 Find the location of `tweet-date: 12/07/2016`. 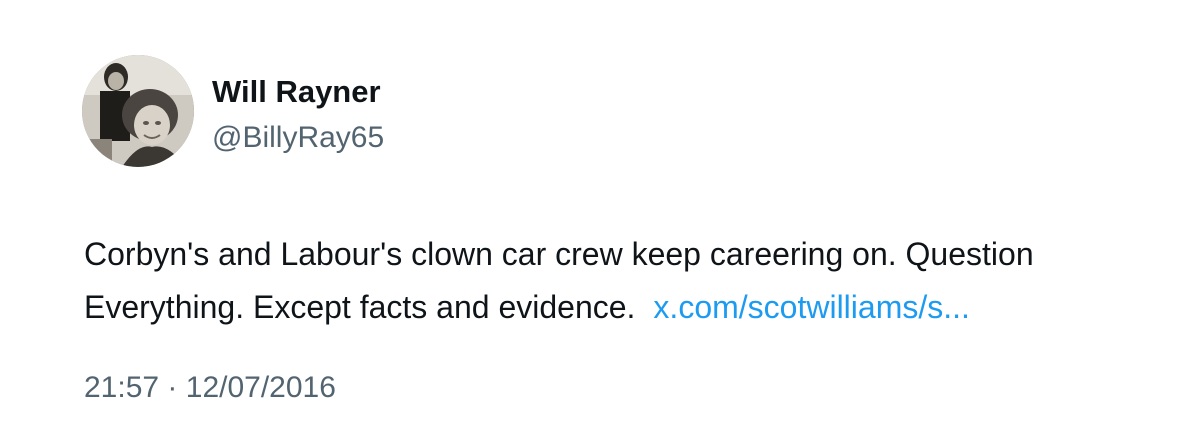

tweet-date: 12/07/2016 is located at coordinates (260, 387).